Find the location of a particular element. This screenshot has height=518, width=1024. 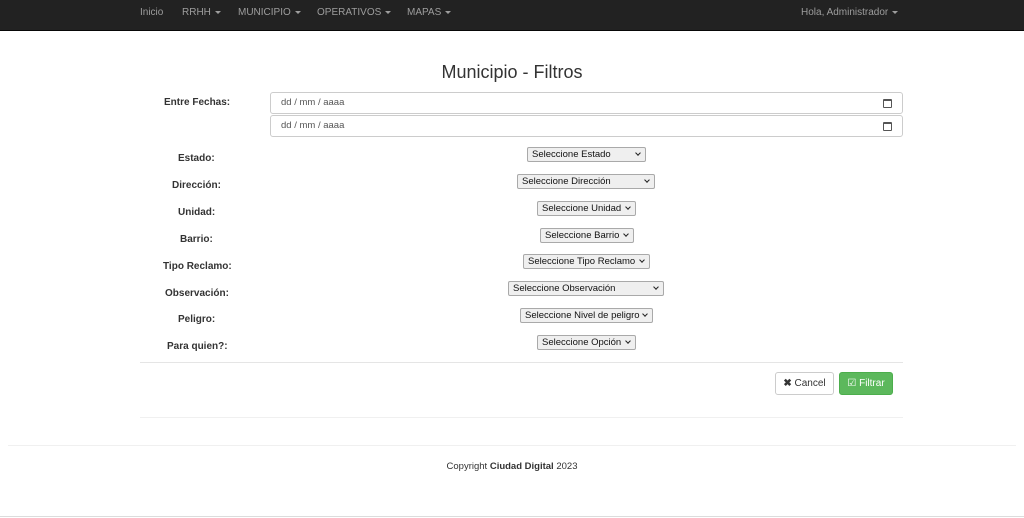

footer-year: 2023 is located at coordinates (567, 466).